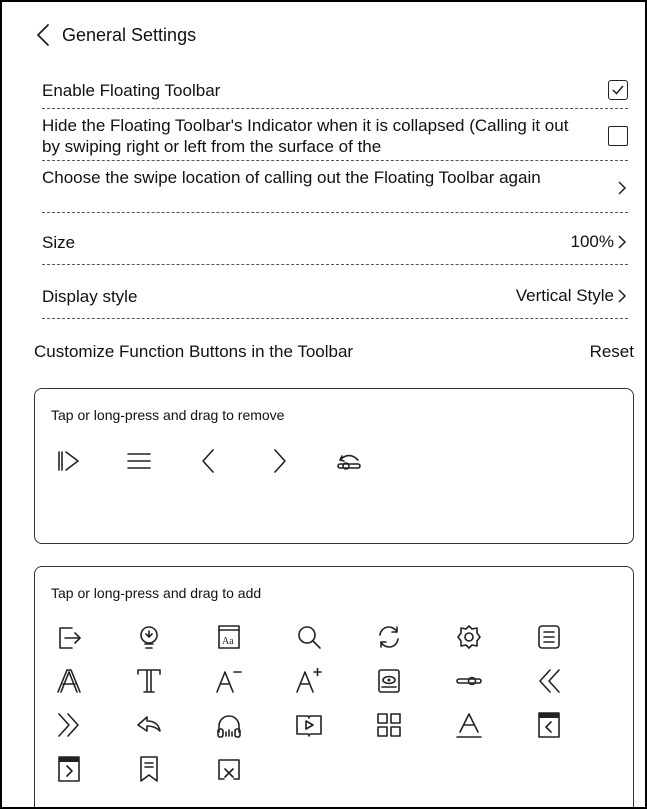  What do you see at coordinates (389, 637) in the screenshot?
I see `rotate-icon` at bounding box center [389, 637].